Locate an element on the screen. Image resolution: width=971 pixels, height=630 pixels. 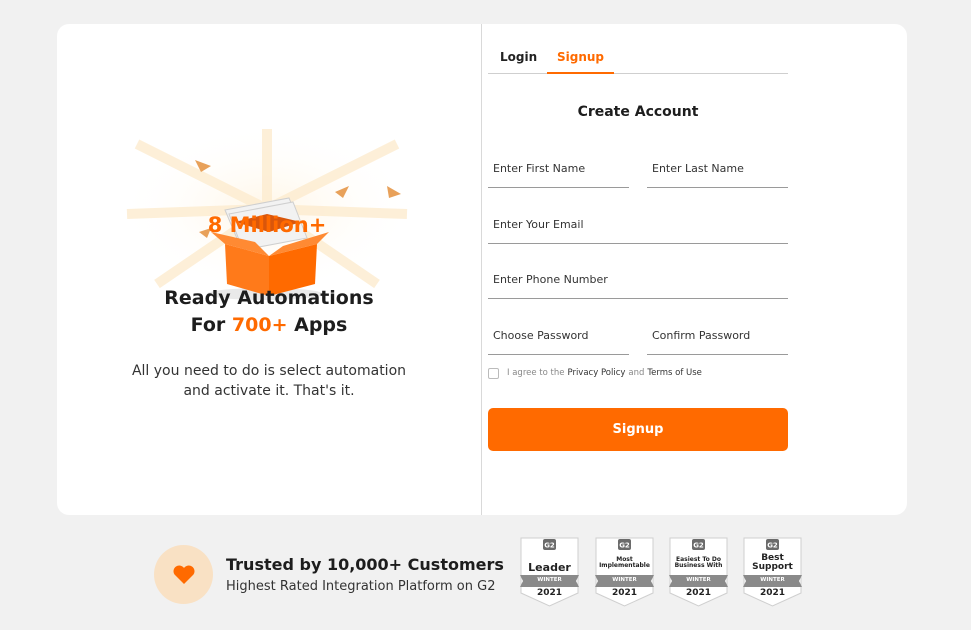
password-input is located at coordinates (558, 334).